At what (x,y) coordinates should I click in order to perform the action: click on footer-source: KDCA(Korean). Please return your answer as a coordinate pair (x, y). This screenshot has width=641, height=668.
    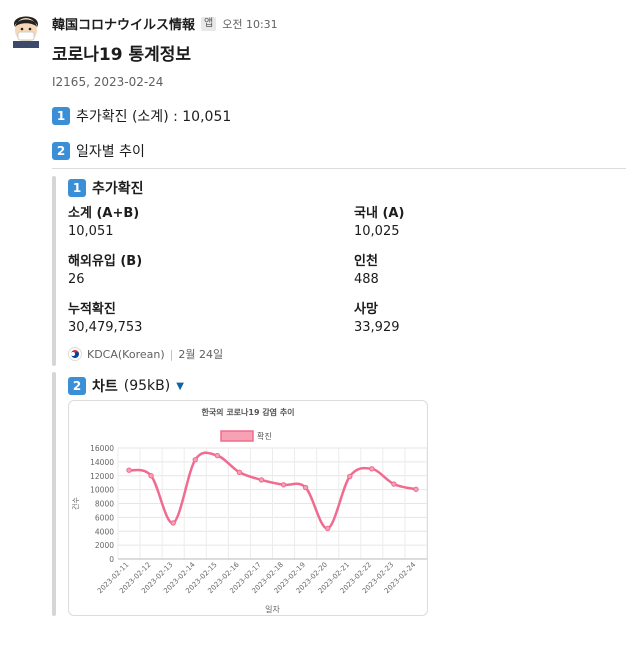
    Looking at the image, I should click on (126, 354).